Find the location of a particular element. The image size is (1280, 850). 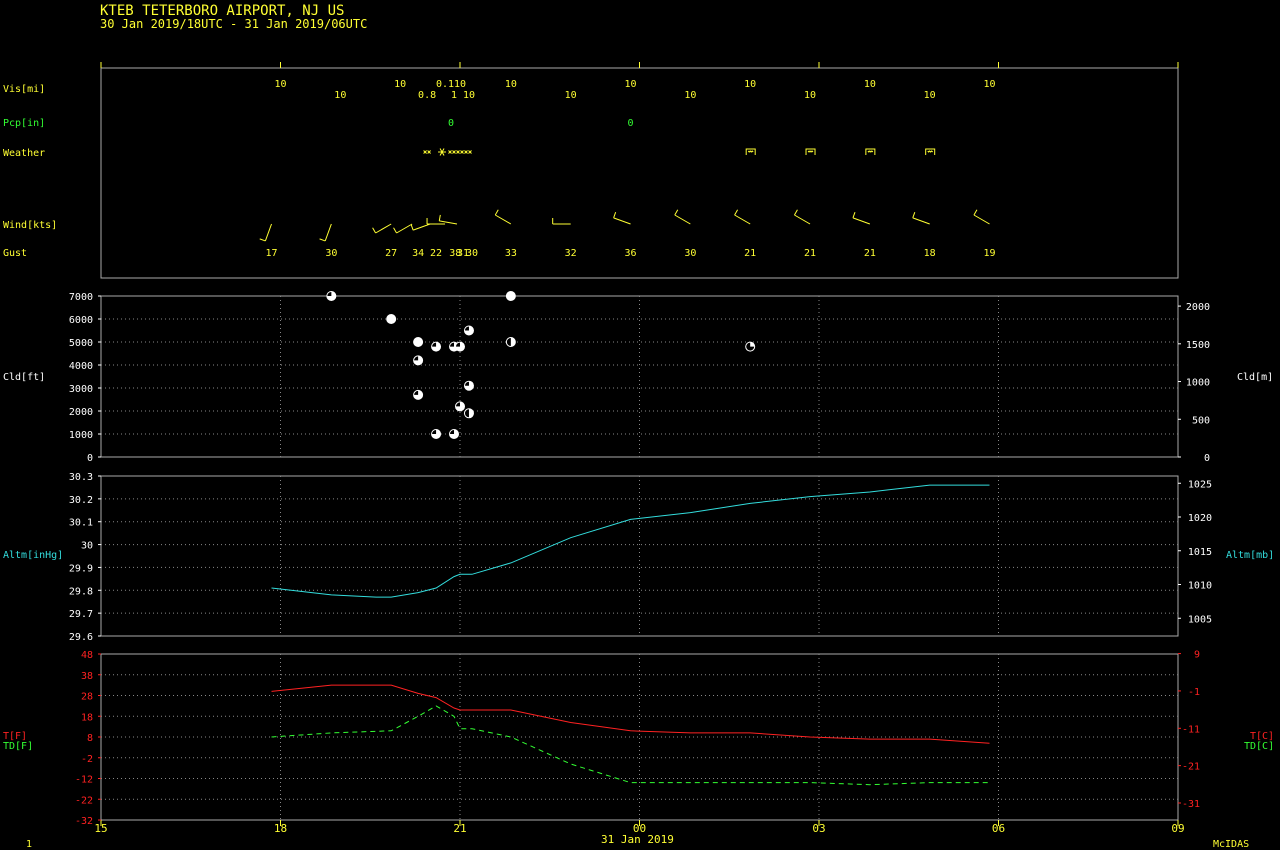

fog-wave-mark is located at coordinates (810, 151).